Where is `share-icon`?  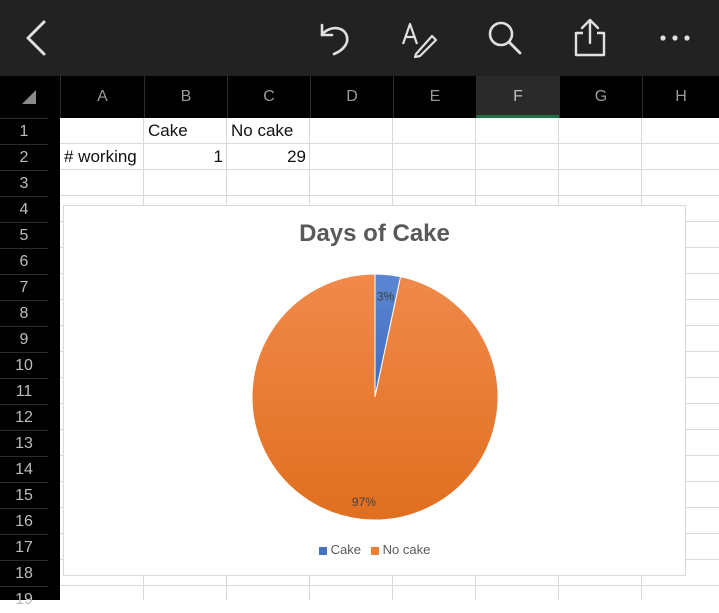
share-icon is located at coordinates (590, 38).